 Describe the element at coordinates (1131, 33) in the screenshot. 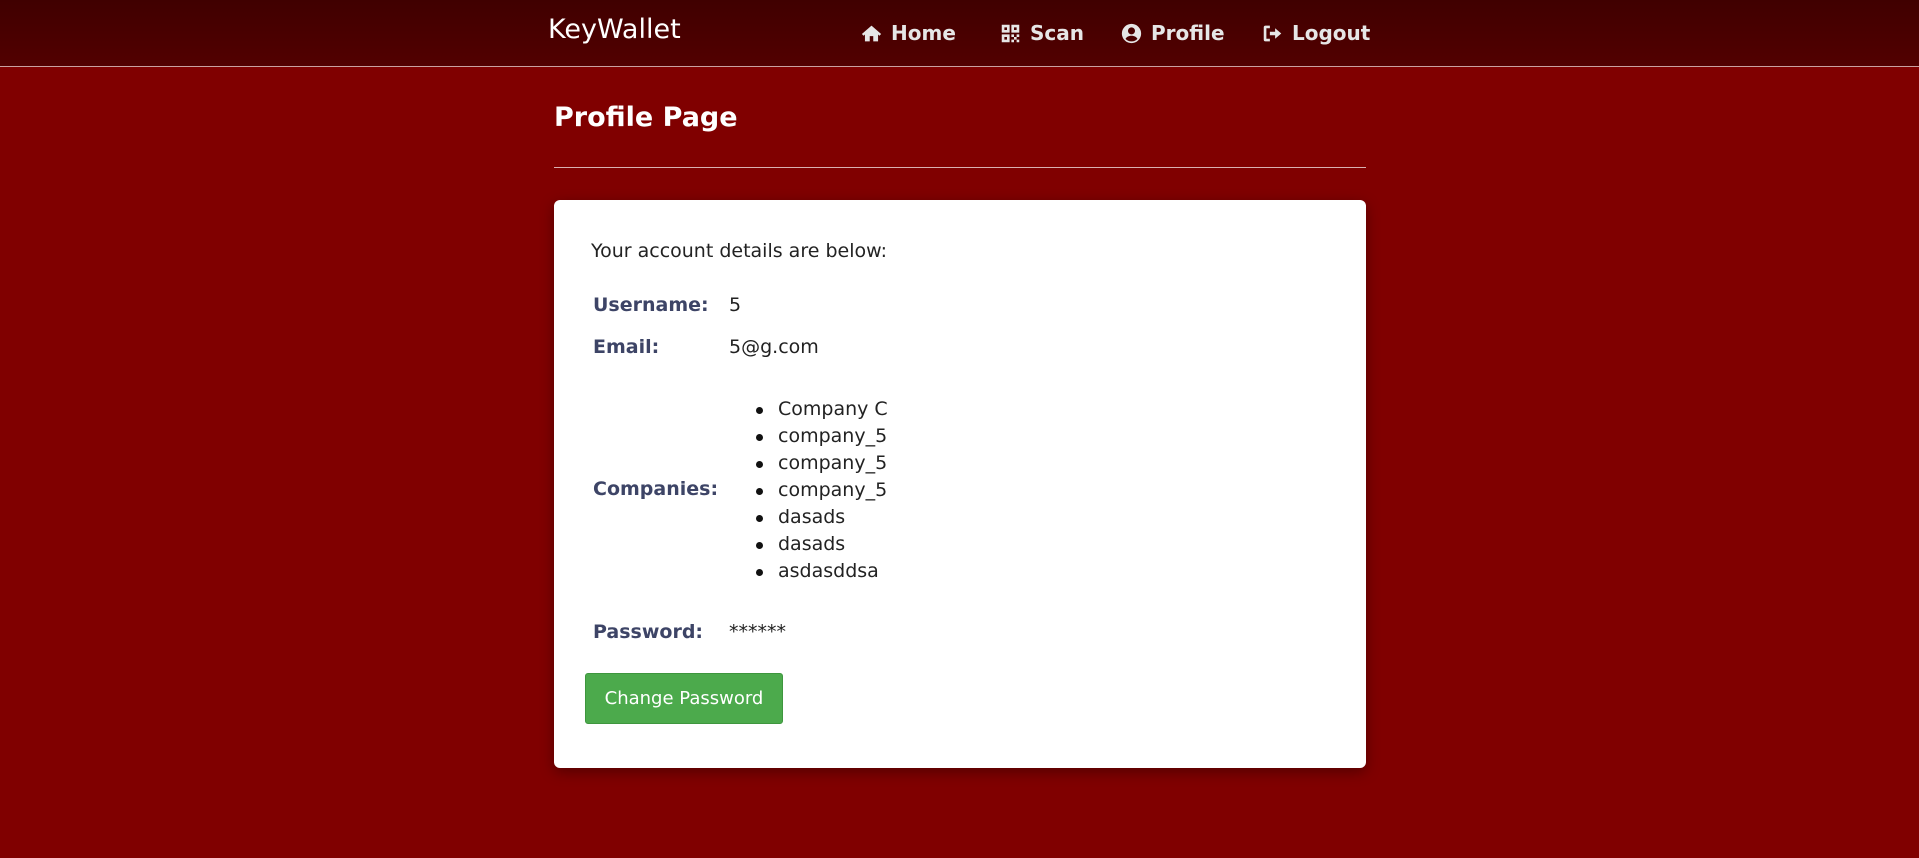

I see `user-circle-icon` at that location.